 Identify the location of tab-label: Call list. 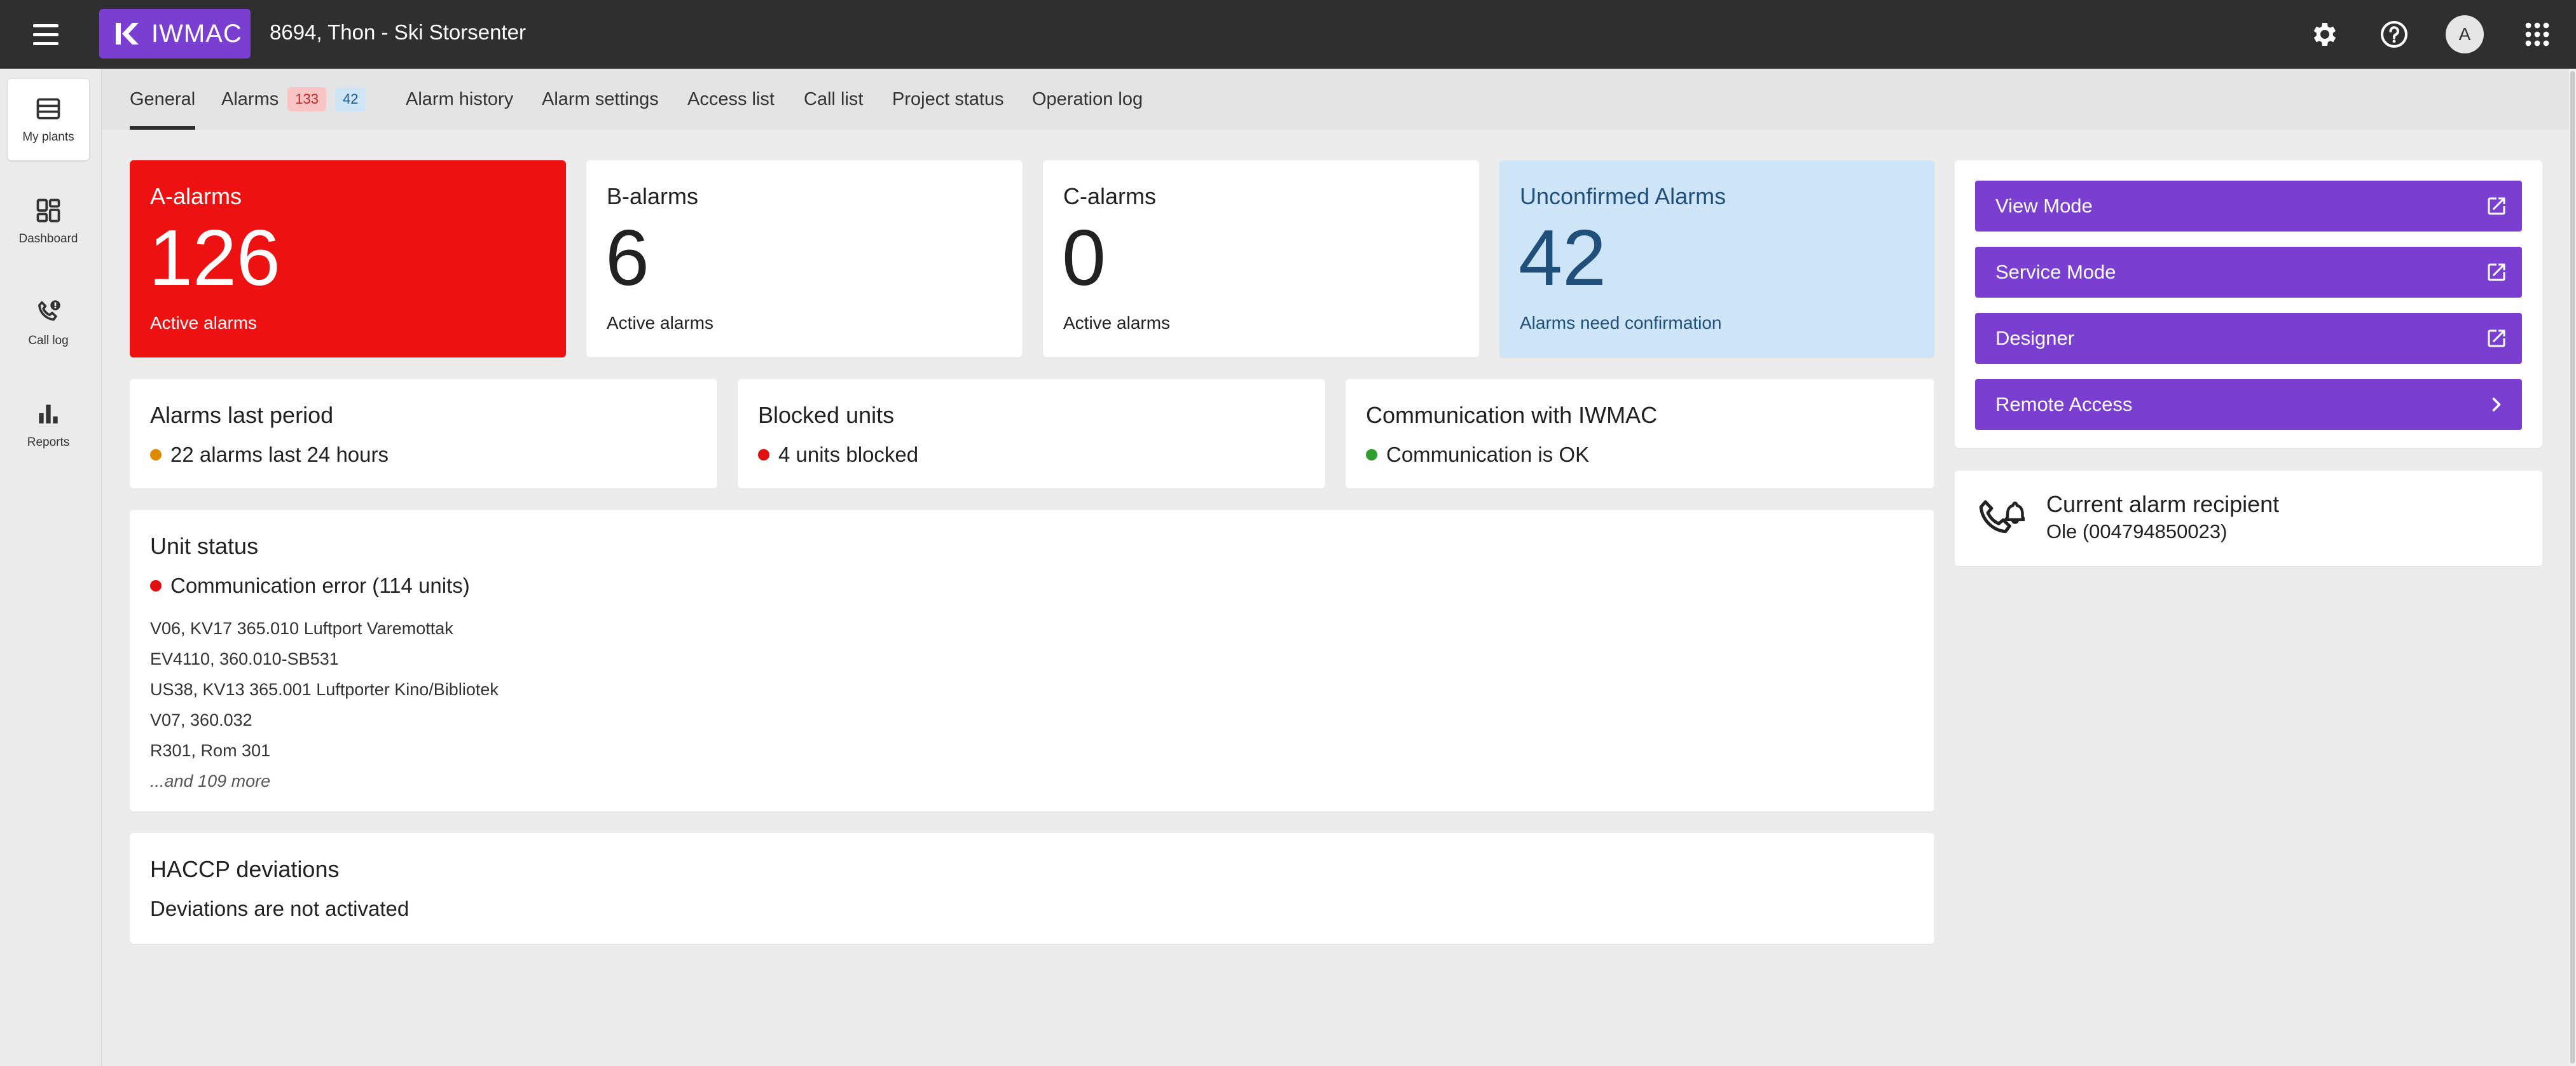
(834, 98).